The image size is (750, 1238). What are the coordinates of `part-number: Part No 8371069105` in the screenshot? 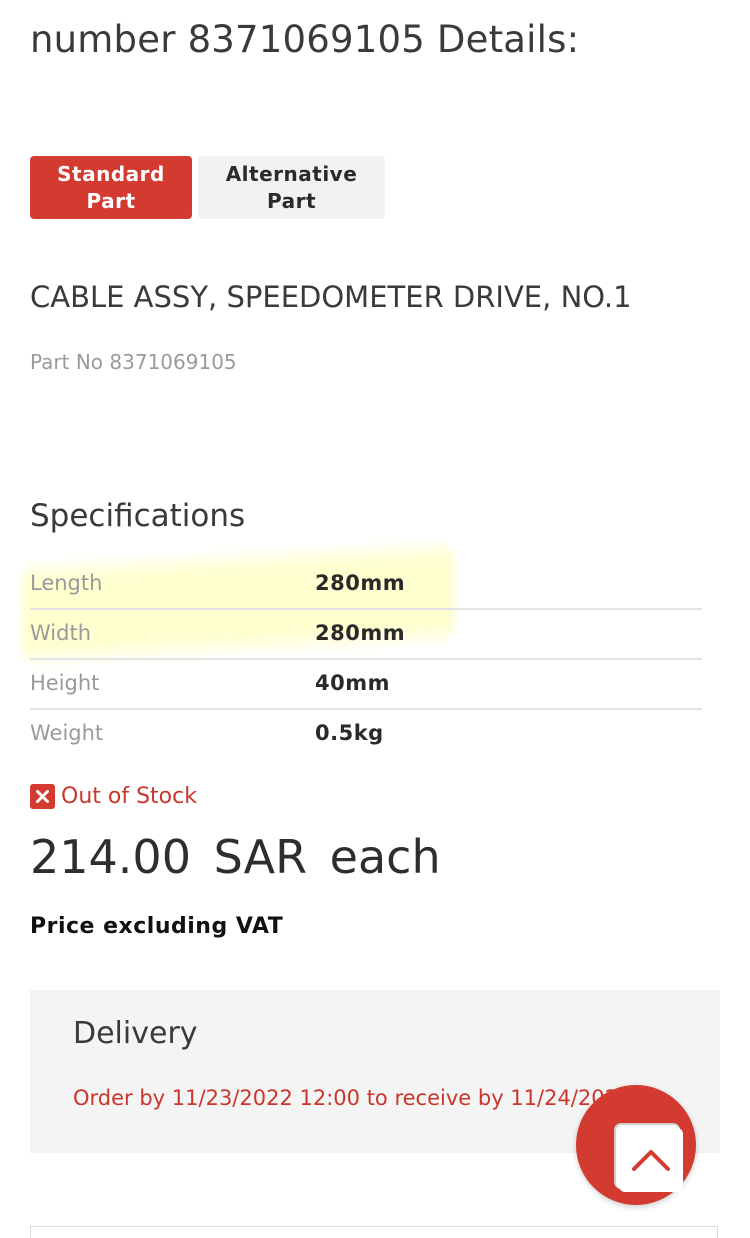 It's located at (133, 362).